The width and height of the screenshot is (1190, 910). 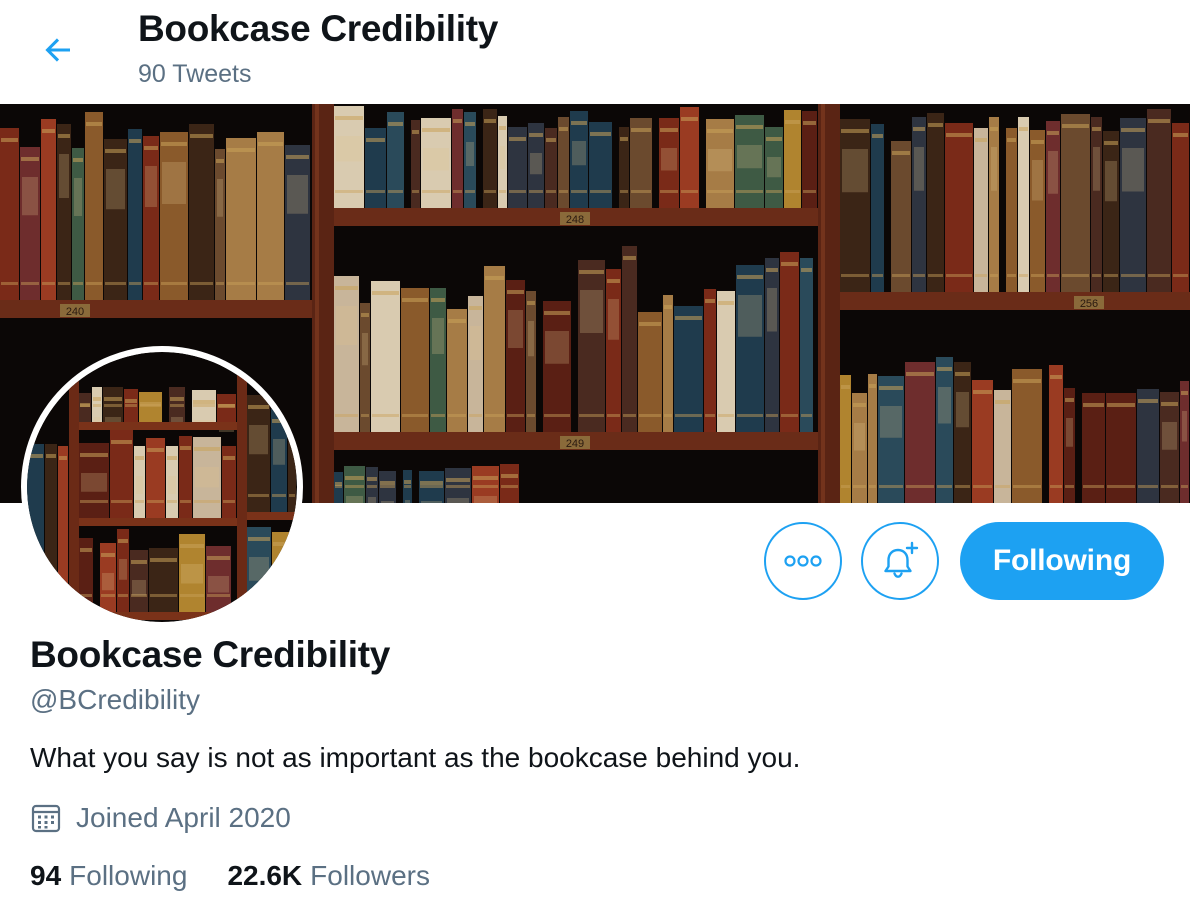 I want to click on following-count: 94, so click(x=46, y=875).